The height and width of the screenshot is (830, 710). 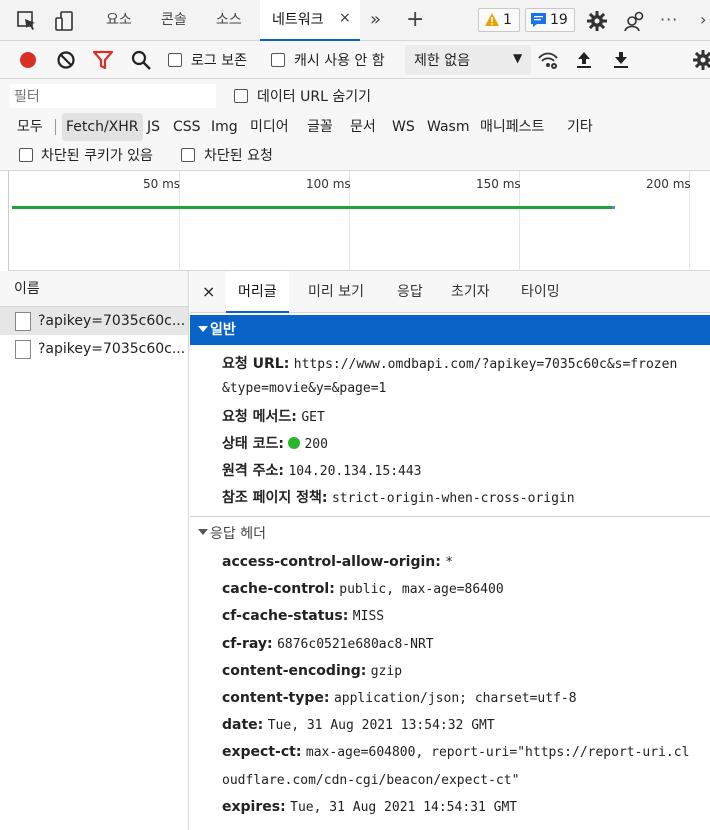 I want to click on disable-cache-label: 캐시 사용 안 함, so click(x=339, y=61).